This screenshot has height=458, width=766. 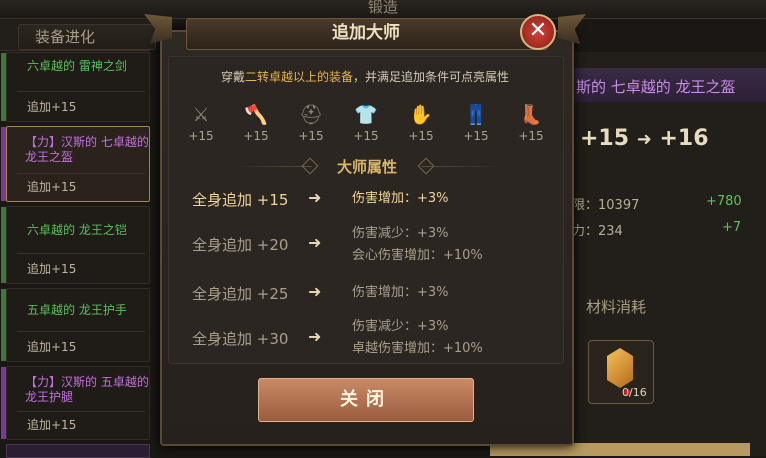 What do you see at coordinates (77, 66) in the screenshot?
I see `item-name: 六卓越的 雷神之剑` at bounding box center [77, 66].